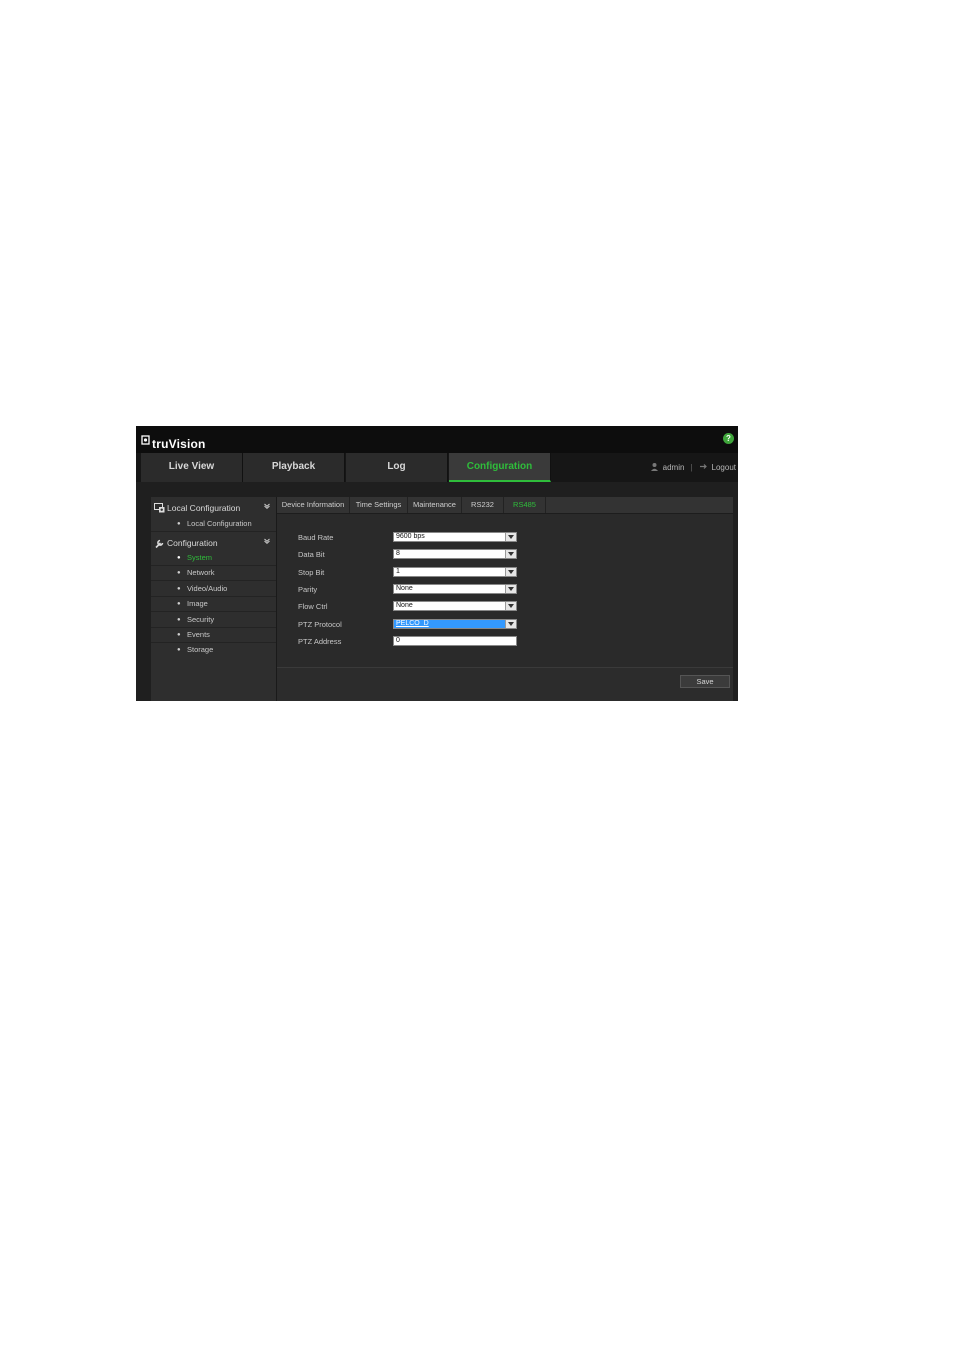 The image size is (954, 1350). I want to click on brand-logo: truVision, so click(173, 441).